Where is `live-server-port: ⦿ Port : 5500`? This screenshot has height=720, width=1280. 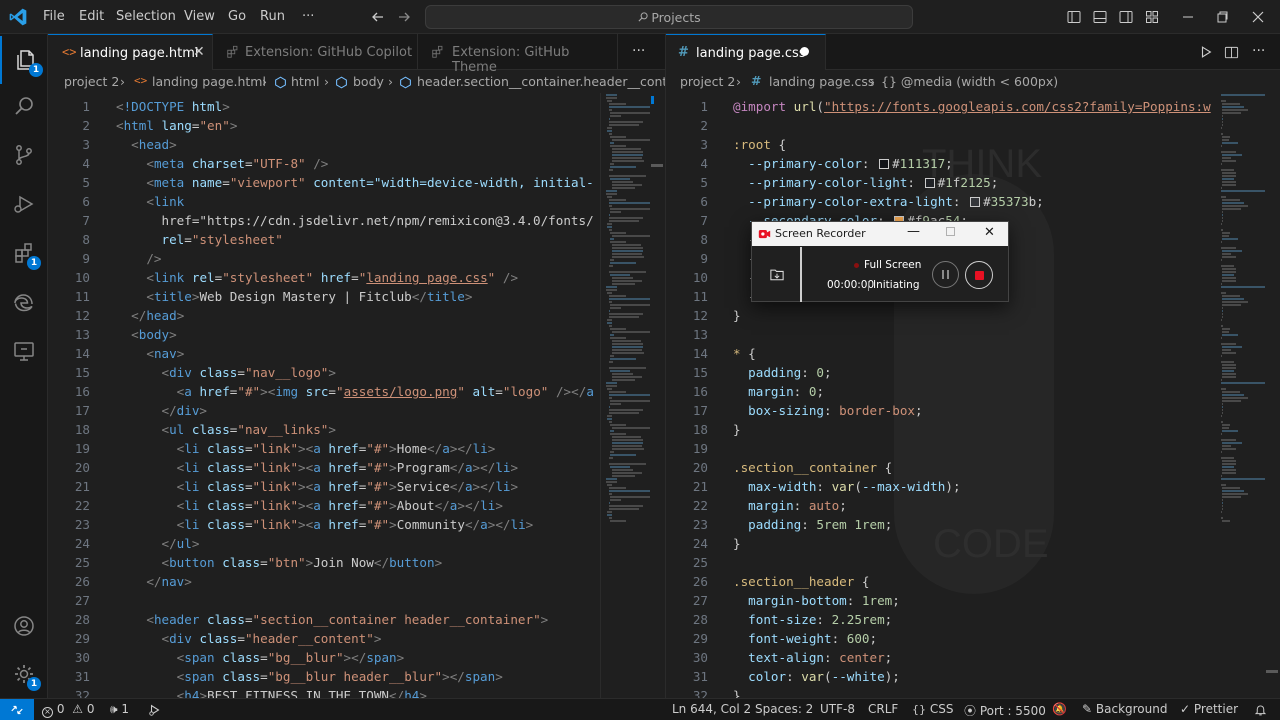 live-server-port: ⦿ Port : 5500 is located at coordinates (1005, 710).